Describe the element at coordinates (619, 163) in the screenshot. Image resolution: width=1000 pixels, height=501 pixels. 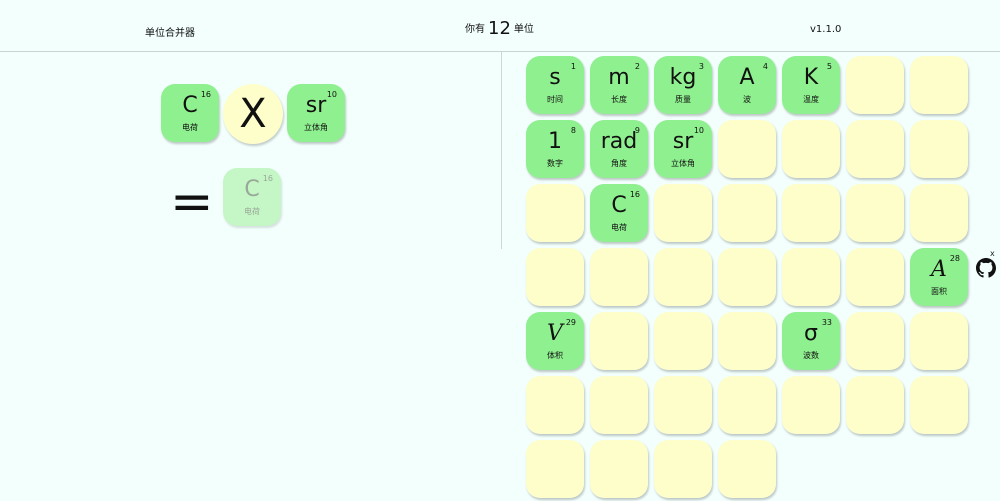
I see `unit-label: 角度` at that location.